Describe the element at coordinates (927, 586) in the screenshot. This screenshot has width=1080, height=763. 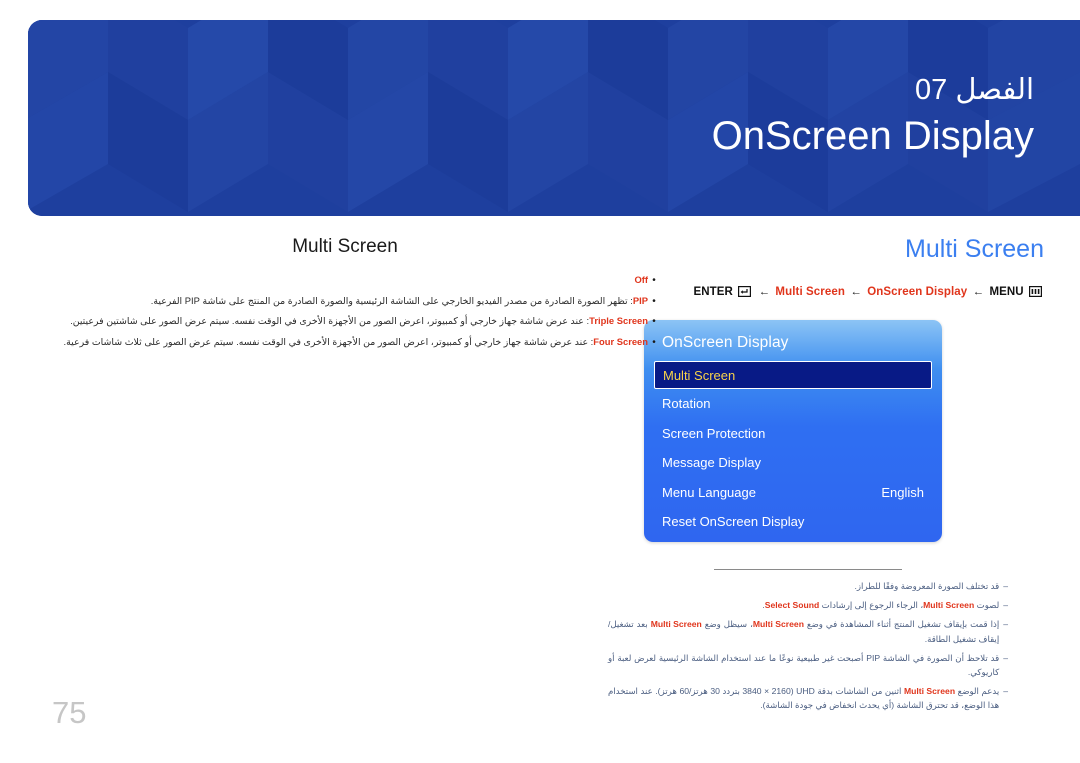
I see `note-text: قد تختلف الصورة المعروضة وفقًا للطراز.` at that location.